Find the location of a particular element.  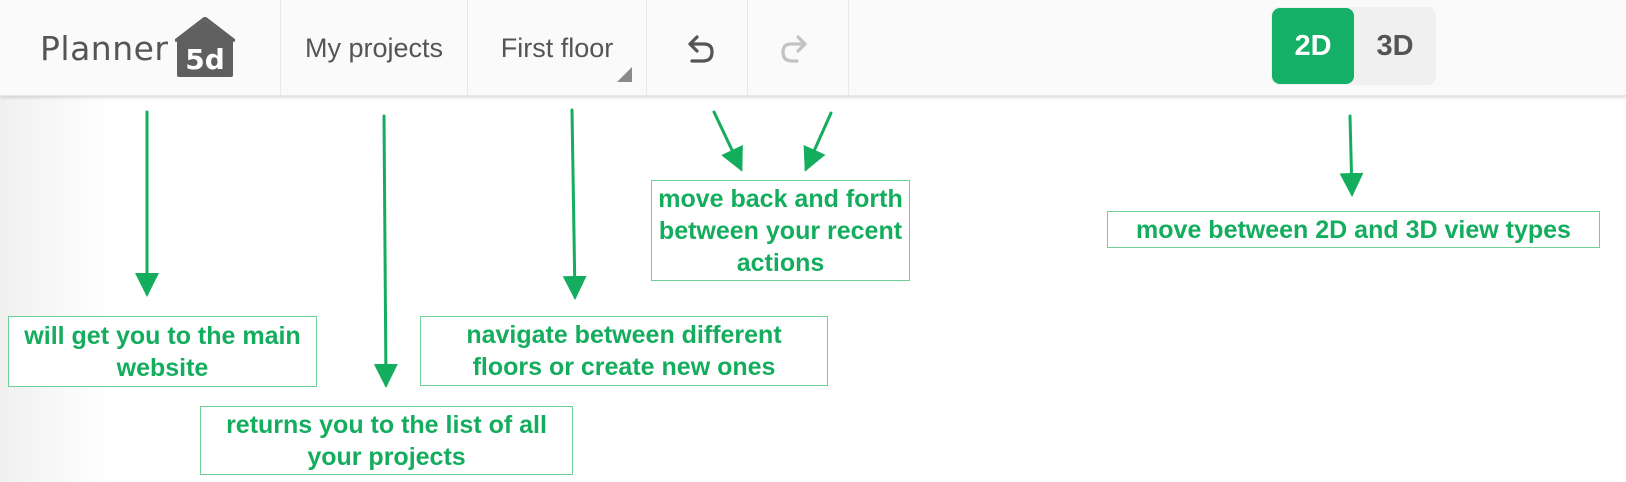

view-annotation-text: move between 2D and 3D view types is located at coordinates (1353, 229).